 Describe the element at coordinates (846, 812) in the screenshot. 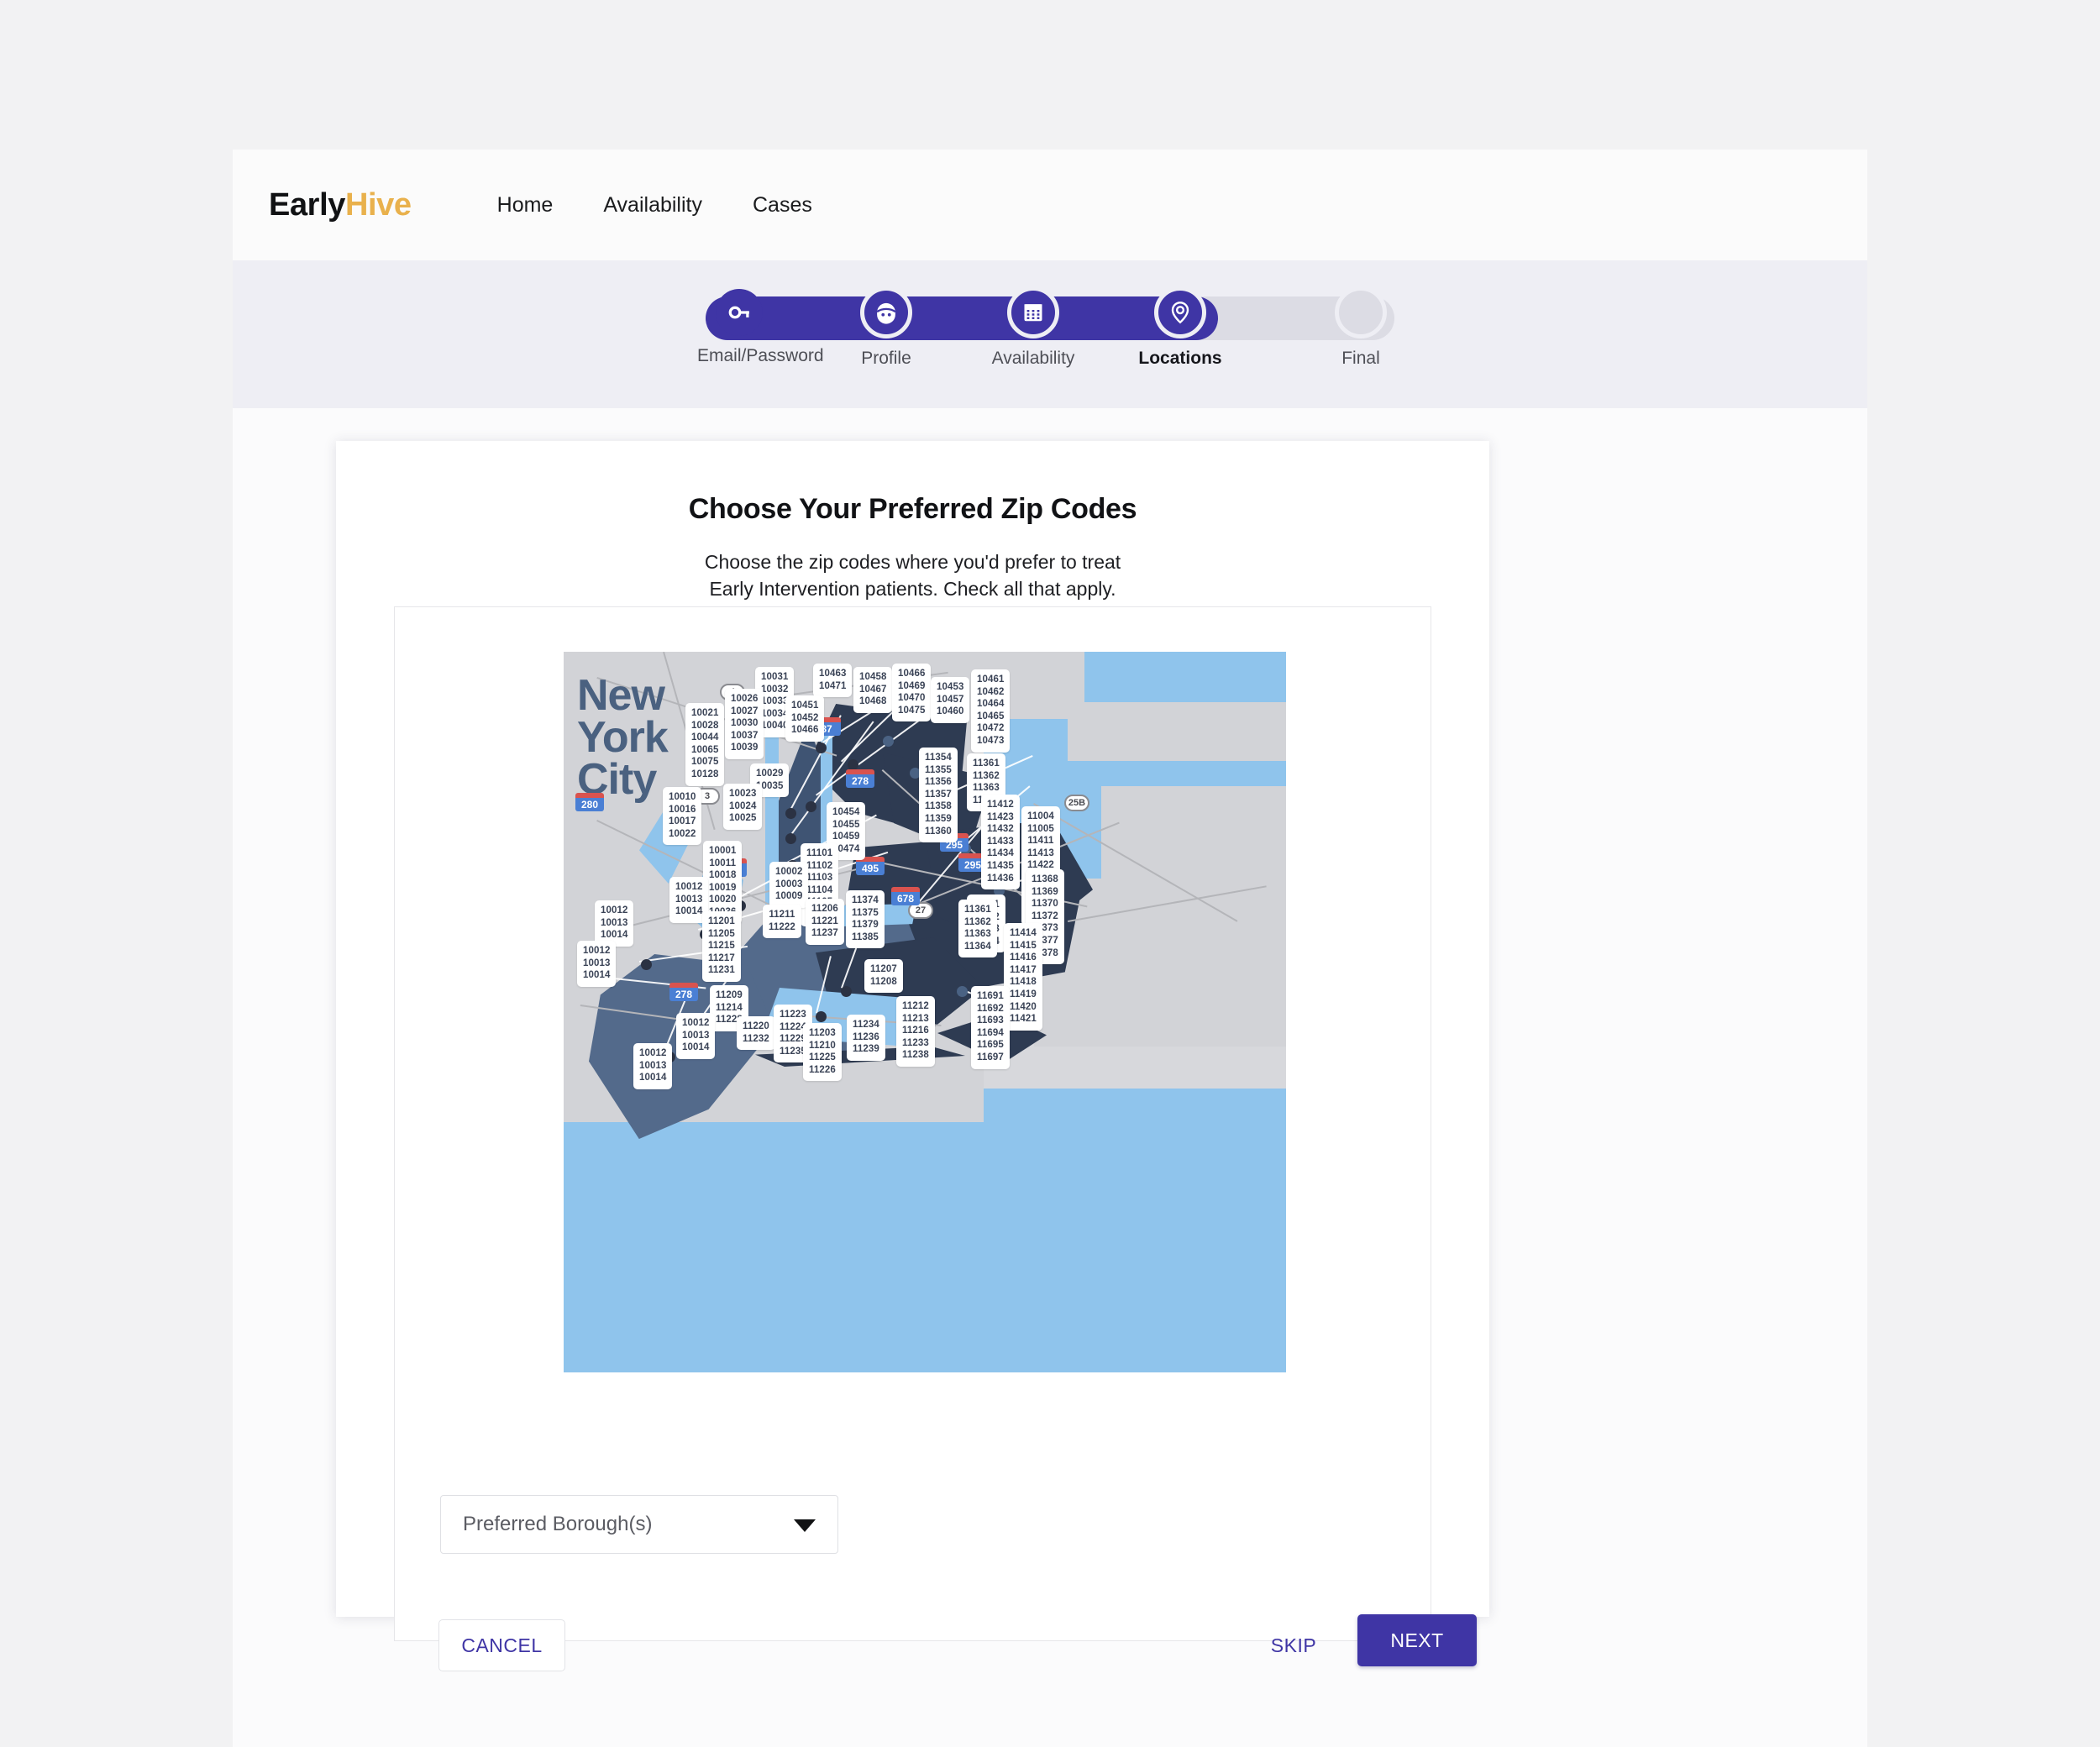

I see `zipcode-value: 10454` at that location.